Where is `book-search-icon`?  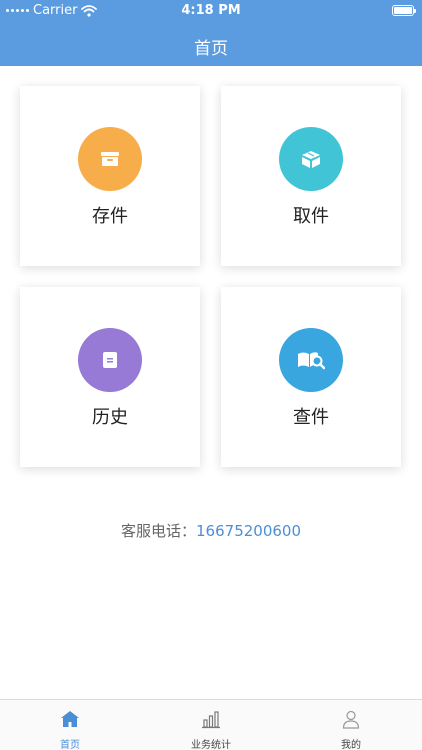 book-search-icon is located at coordinates (311, 361).